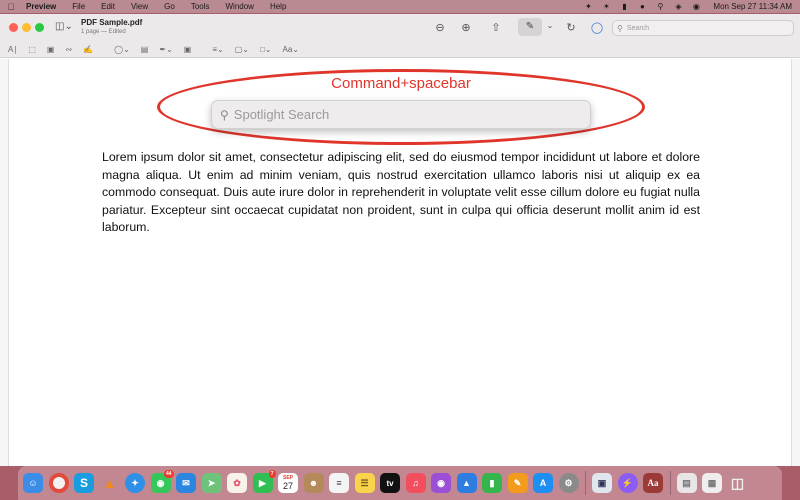 The height and width of the screenshot is (500, 800). I want to click on redact-icon: ▣, so click(51, 49).